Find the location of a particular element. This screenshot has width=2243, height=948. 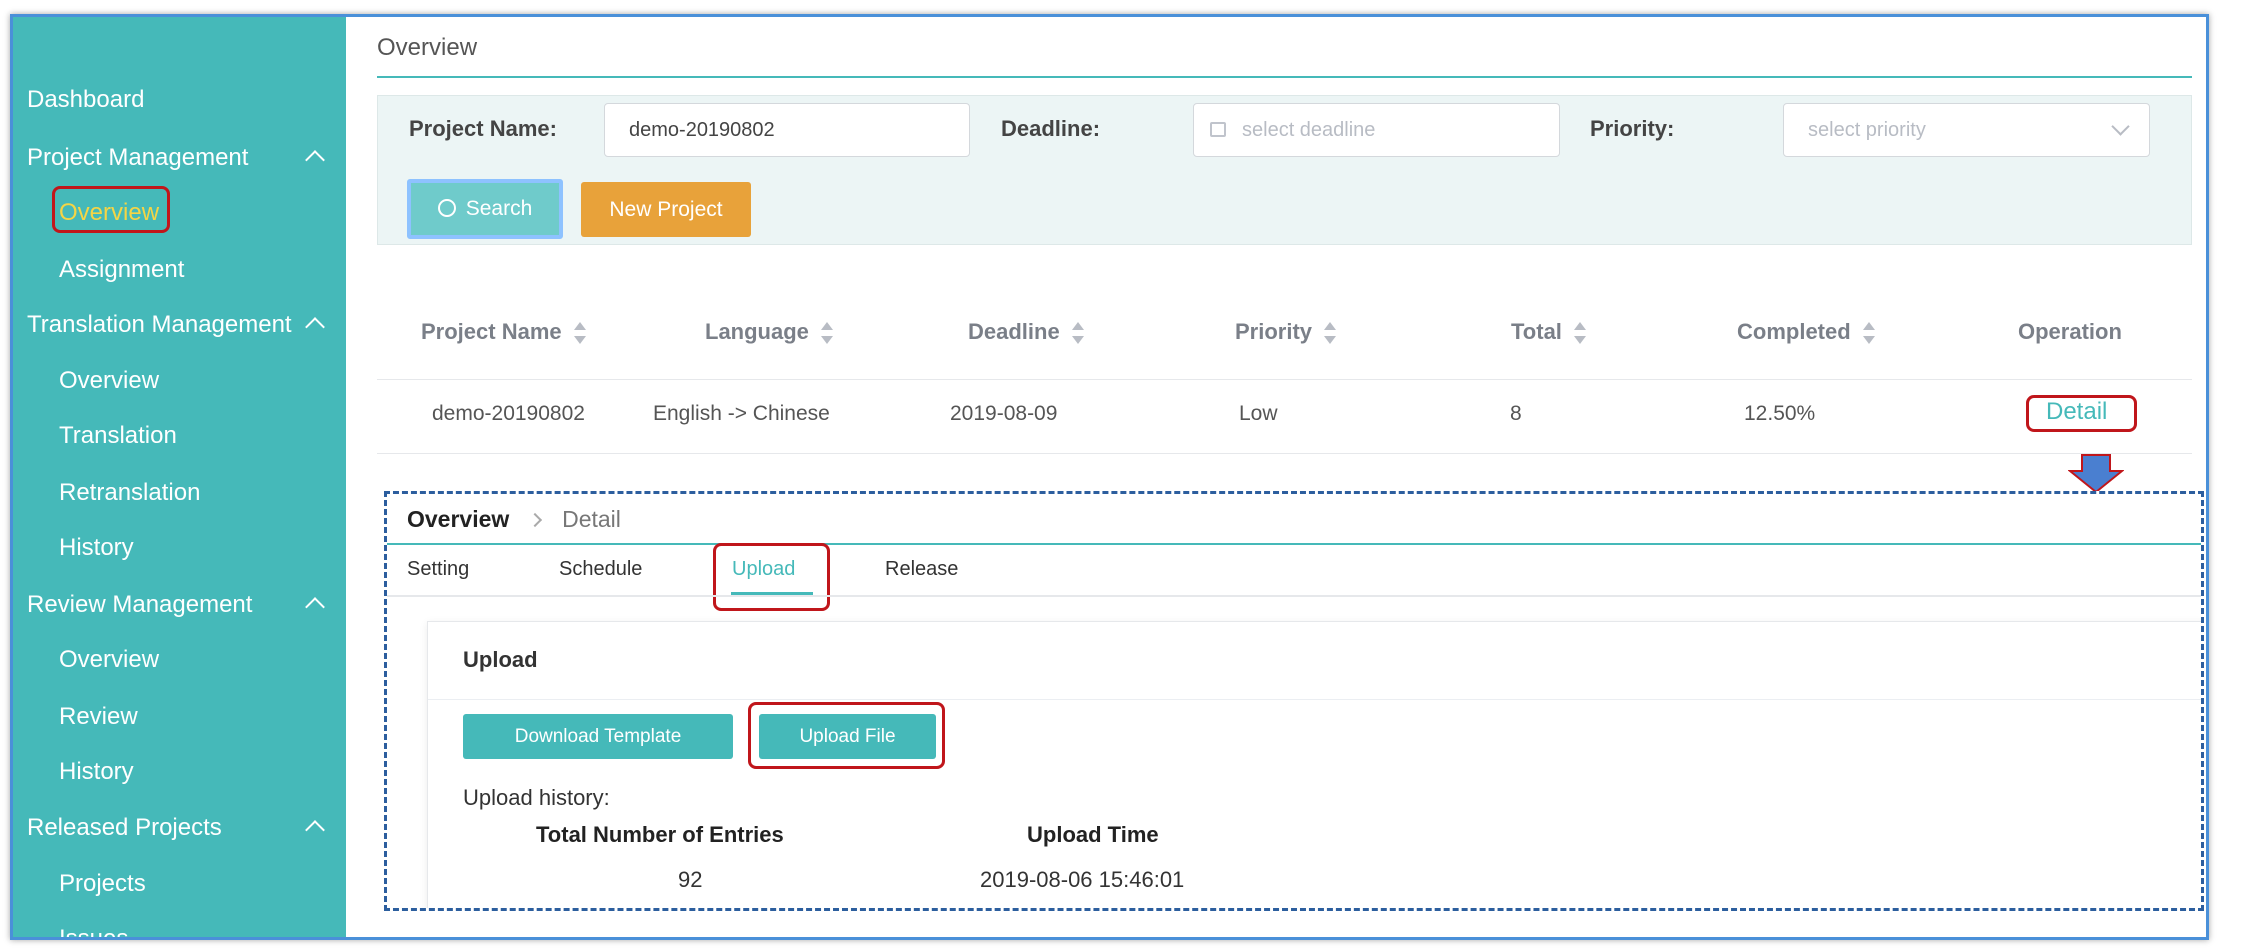

column-header-project-name: Project Name is located at coordinates (503, 332).